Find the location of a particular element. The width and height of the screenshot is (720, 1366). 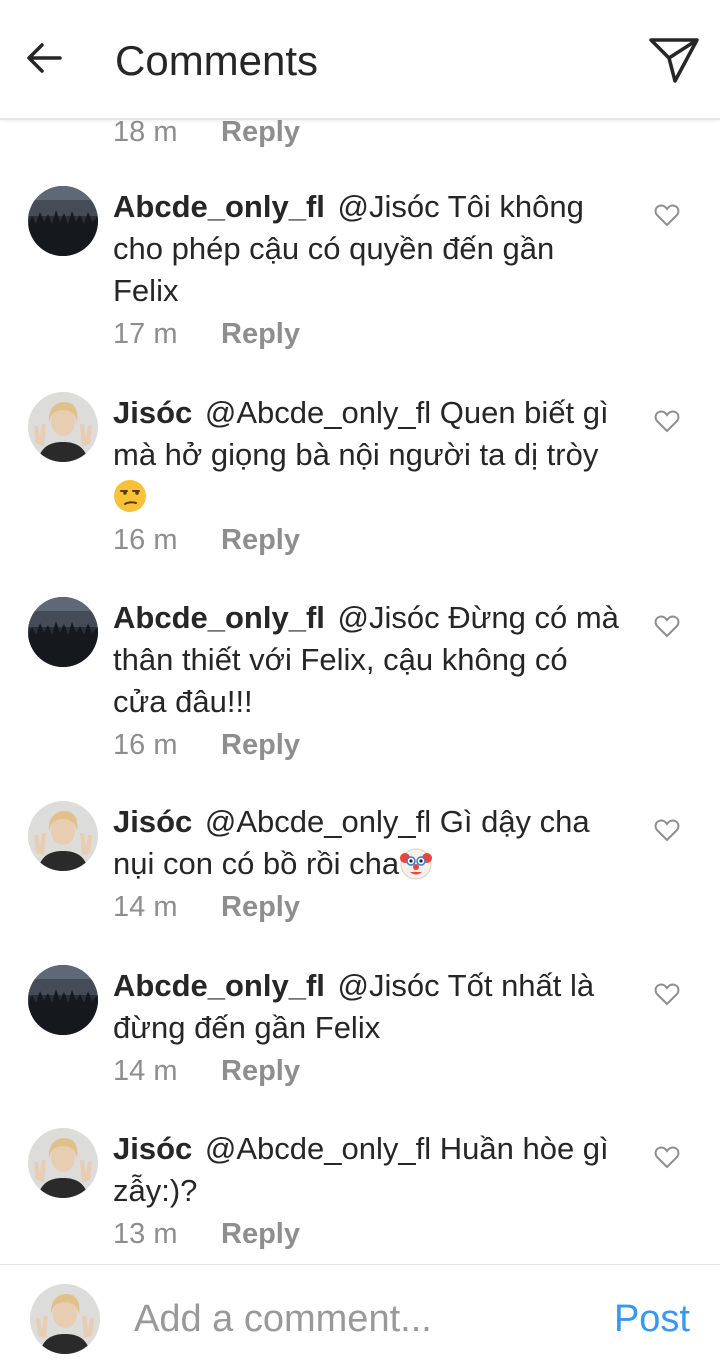

header-bar: Comments is located at coordinates (360, 60).